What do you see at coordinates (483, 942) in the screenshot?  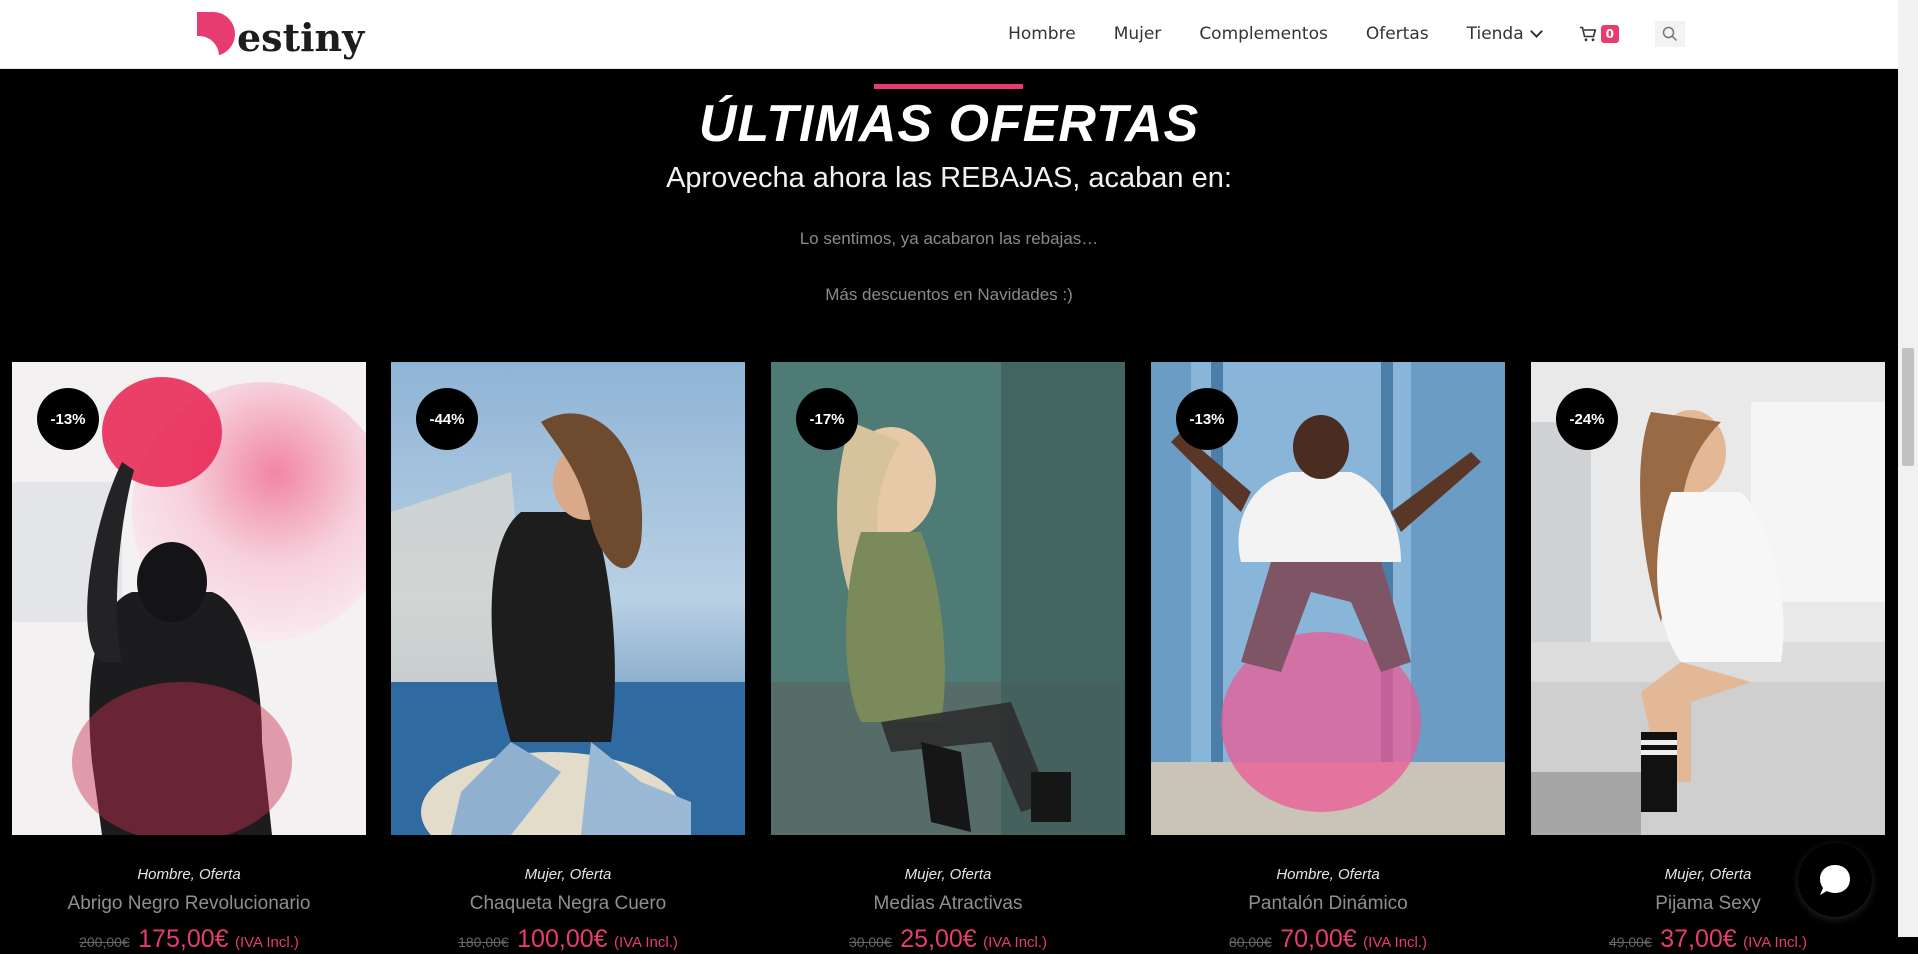 I see `old-price: 180,00€` at bounding box center [483, 942].